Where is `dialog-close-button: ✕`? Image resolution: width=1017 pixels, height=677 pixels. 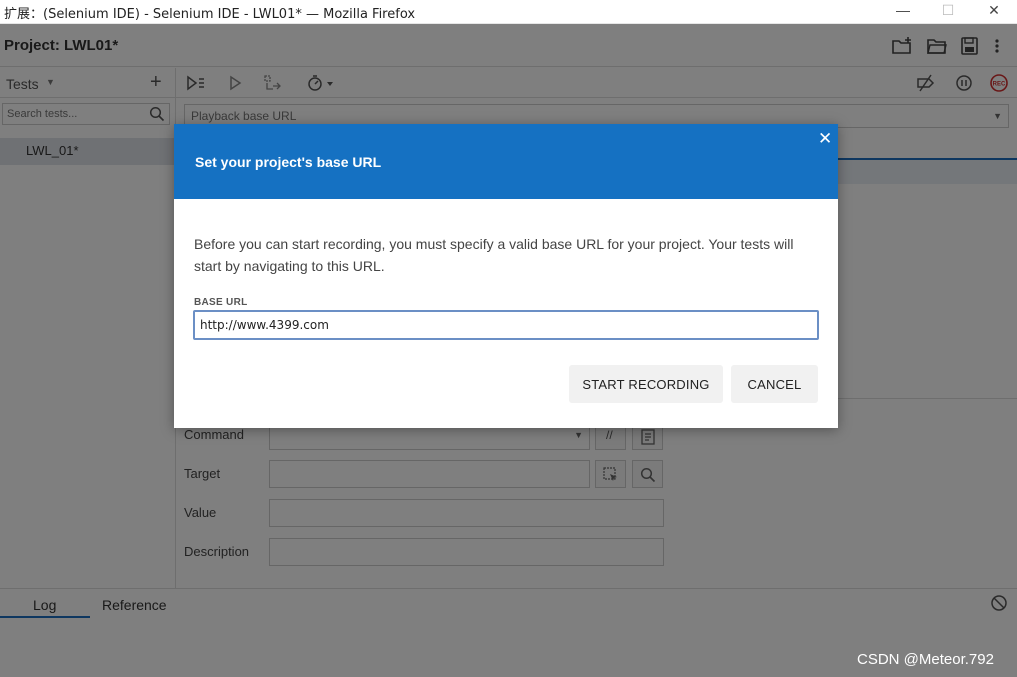 dialog-close-button: ✕ is located at coordinates (825, 139).